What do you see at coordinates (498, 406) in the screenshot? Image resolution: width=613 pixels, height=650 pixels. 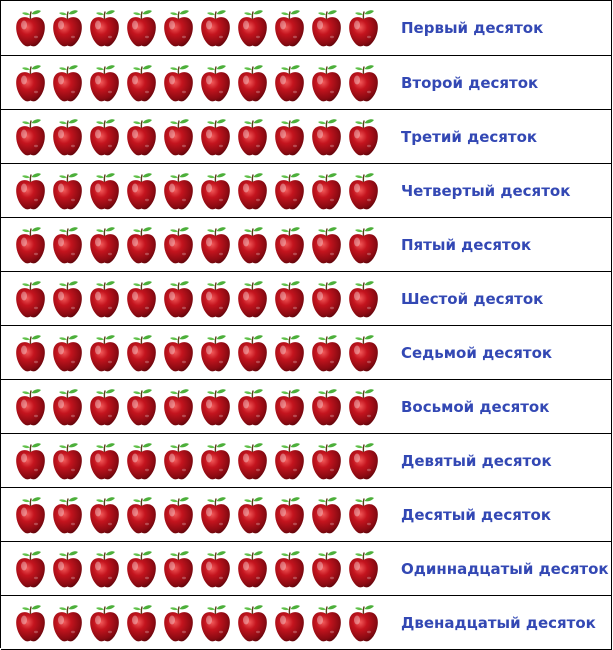 I see `tens-row-label: Восьмой десяток` at bounding box center [498, 406].